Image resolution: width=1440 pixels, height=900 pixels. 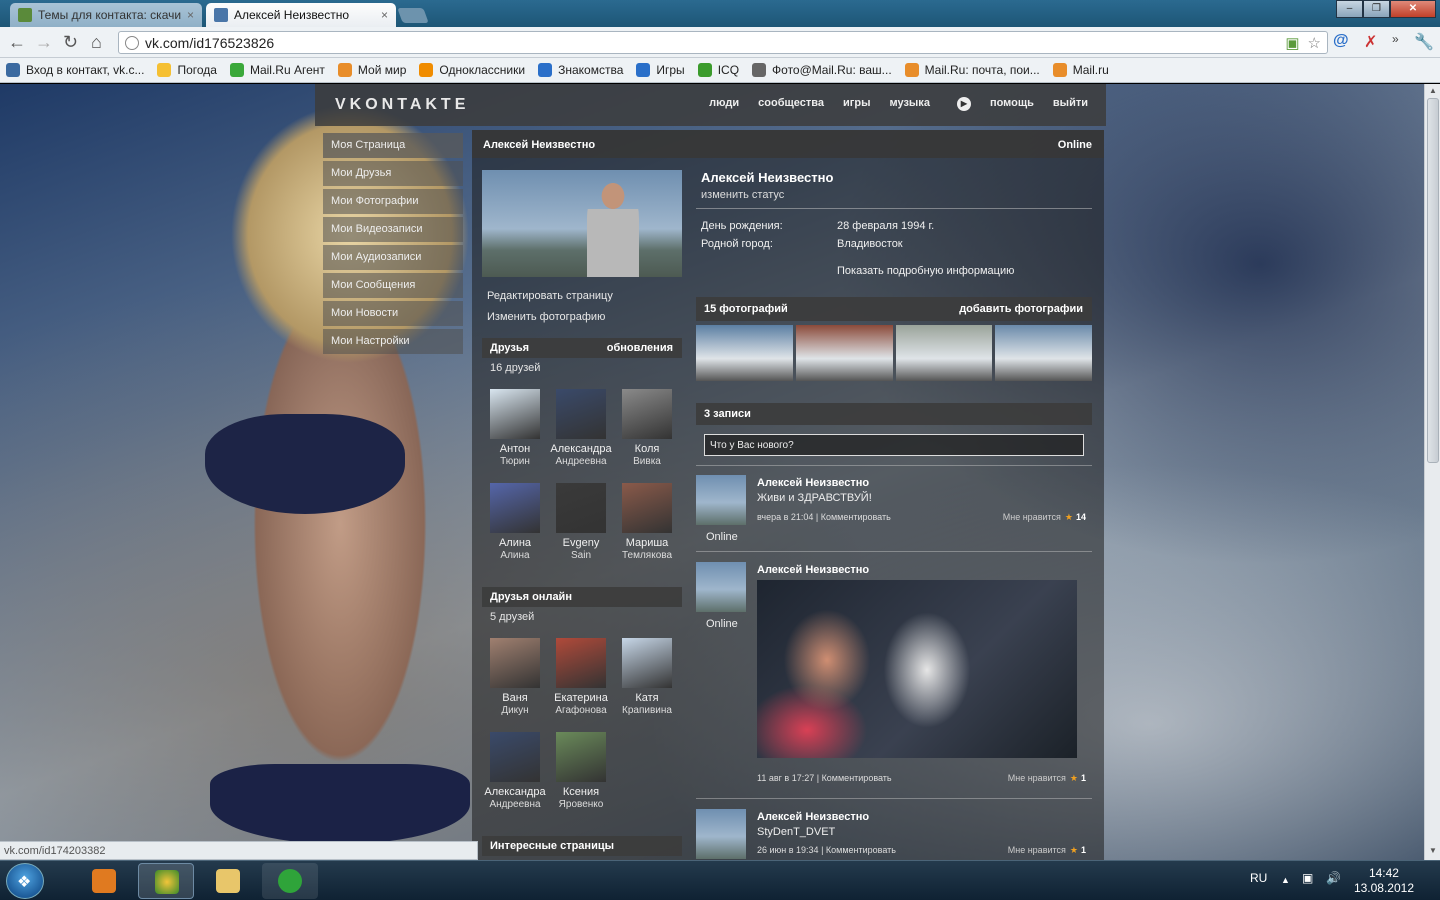 I want to click on scroll-down-icon: ▼, so click(x=1433, y=850).